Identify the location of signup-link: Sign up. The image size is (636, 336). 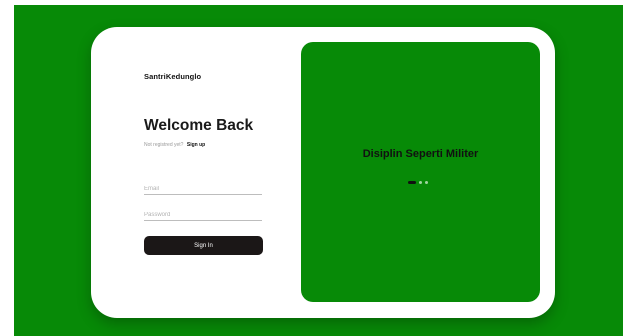
(196, 145).